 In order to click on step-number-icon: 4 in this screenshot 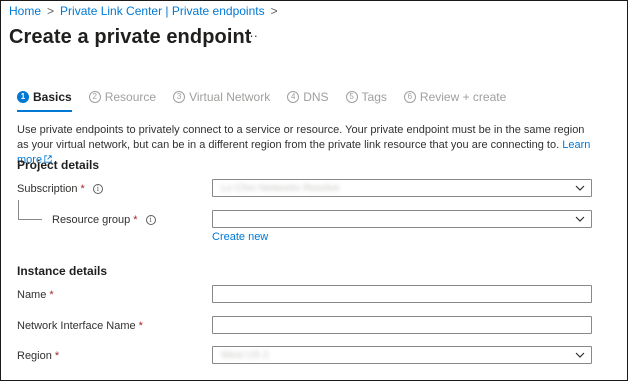, I will do `click(293, 97)`.